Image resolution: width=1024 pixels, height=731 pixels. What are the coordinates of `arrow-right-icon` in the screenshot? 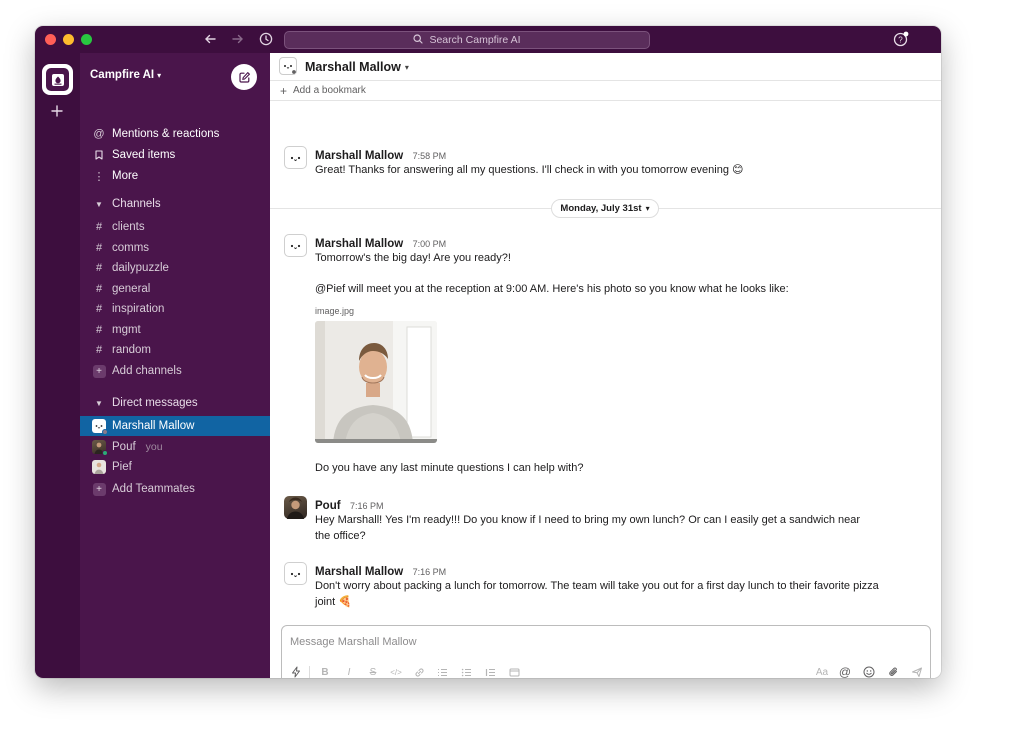 It's located at (238, 39).